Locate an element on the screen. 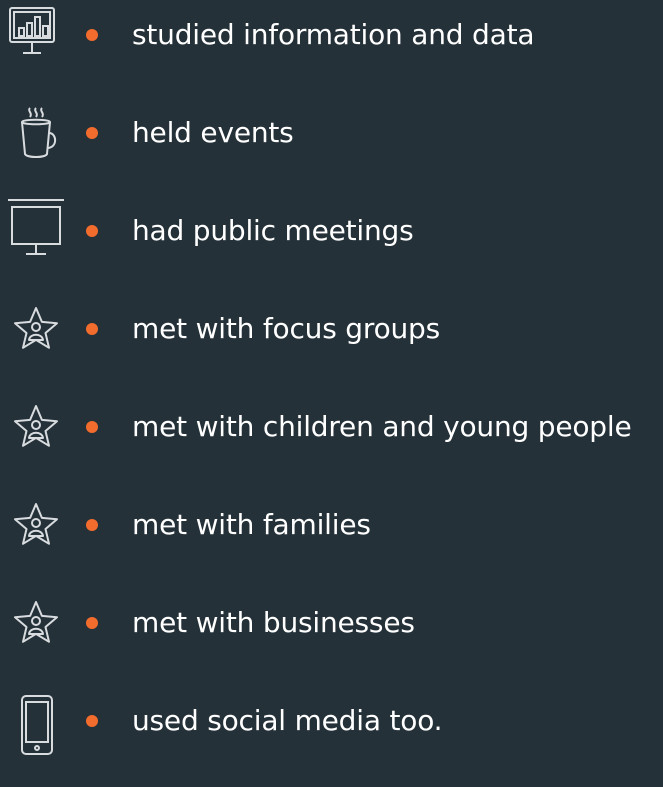  list-item: met with focus groups is located at coordinates (331, 329).